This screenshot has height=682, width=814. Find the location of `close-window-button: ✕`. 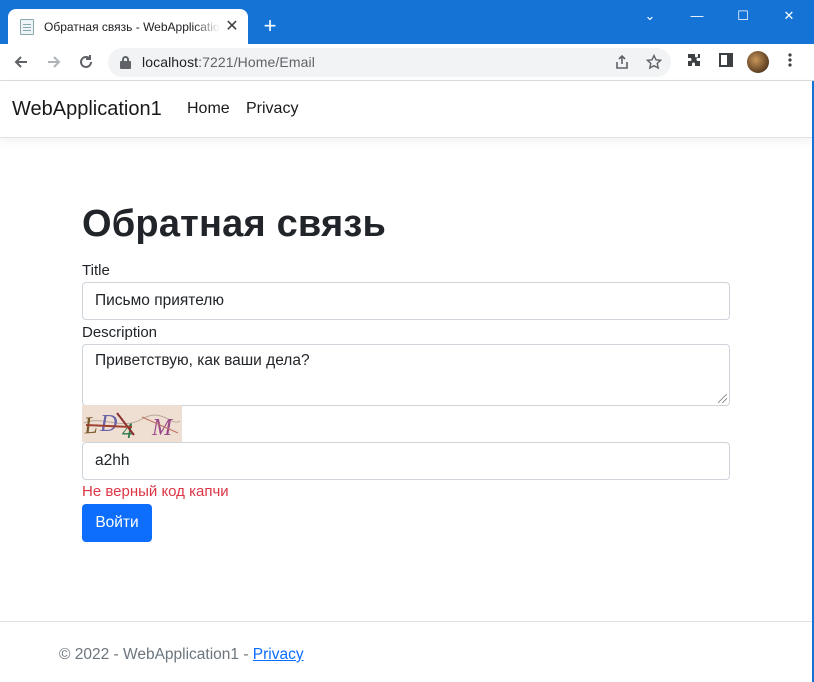

close-window-button: ✕ is located at coordinates (789, 16).